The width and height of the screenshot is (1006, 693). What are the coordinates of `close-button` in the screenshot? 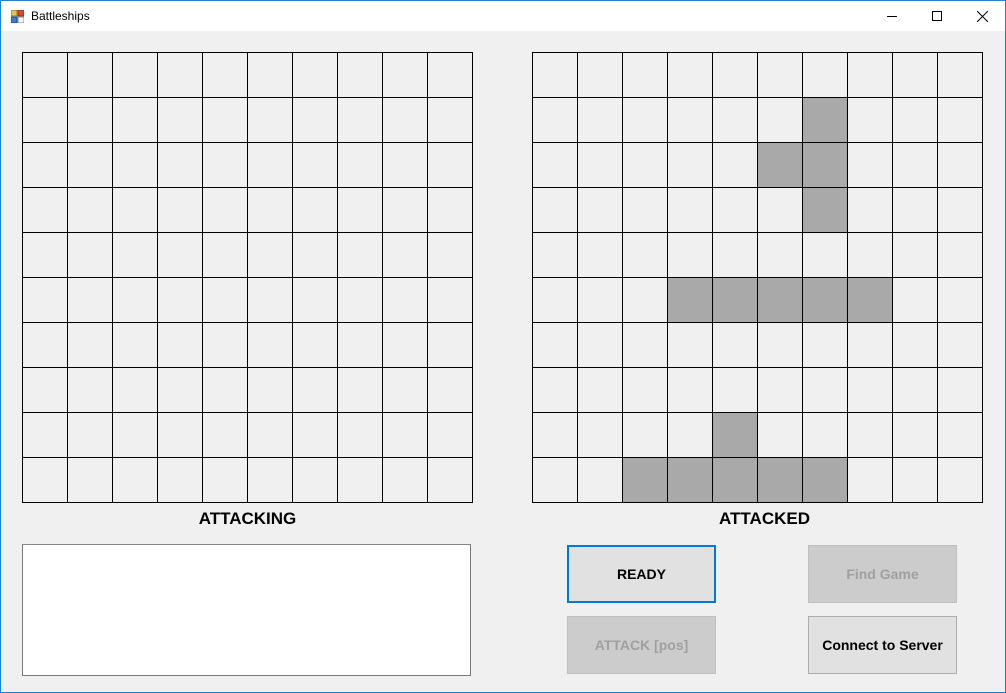 It's located at (982, 16).